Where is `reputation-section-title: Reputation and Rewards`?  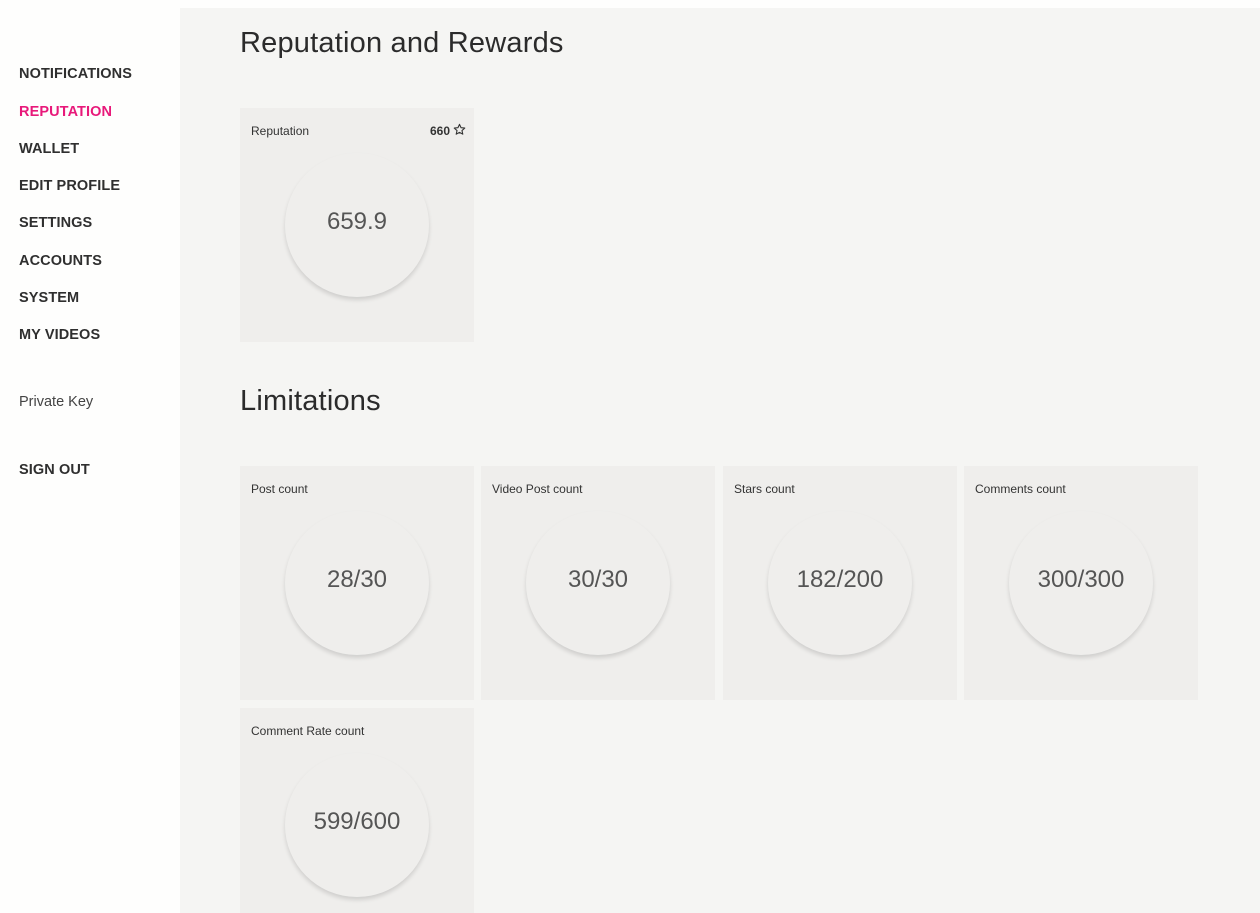 reputation-section-title: Reputation and Rewards is located at coordinates (402, 43).